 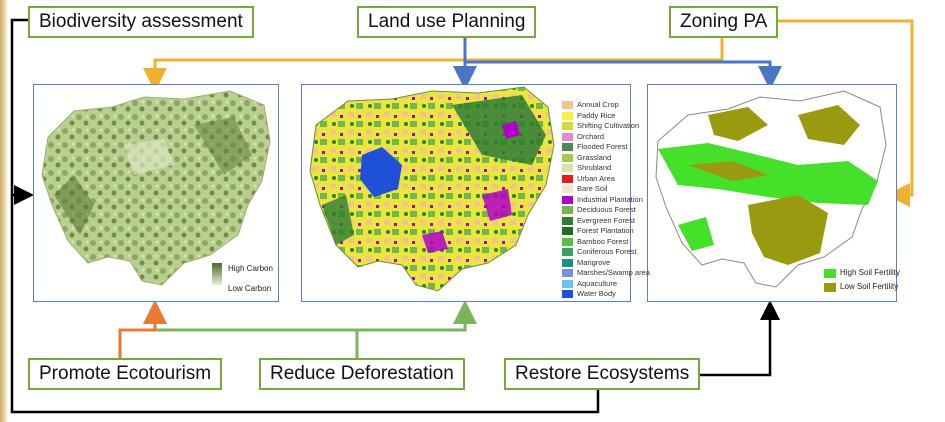 I want to click on landuse-legend-label: Mangrove, so click(x=594, y=262).